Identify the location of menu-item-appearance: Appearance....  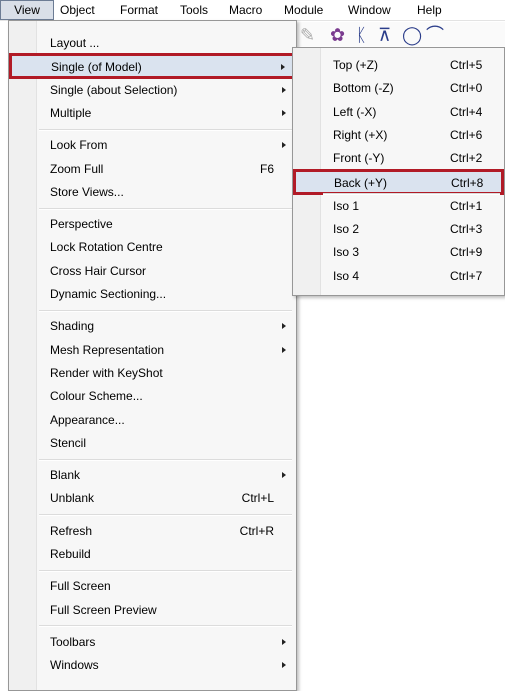
(152, 420).